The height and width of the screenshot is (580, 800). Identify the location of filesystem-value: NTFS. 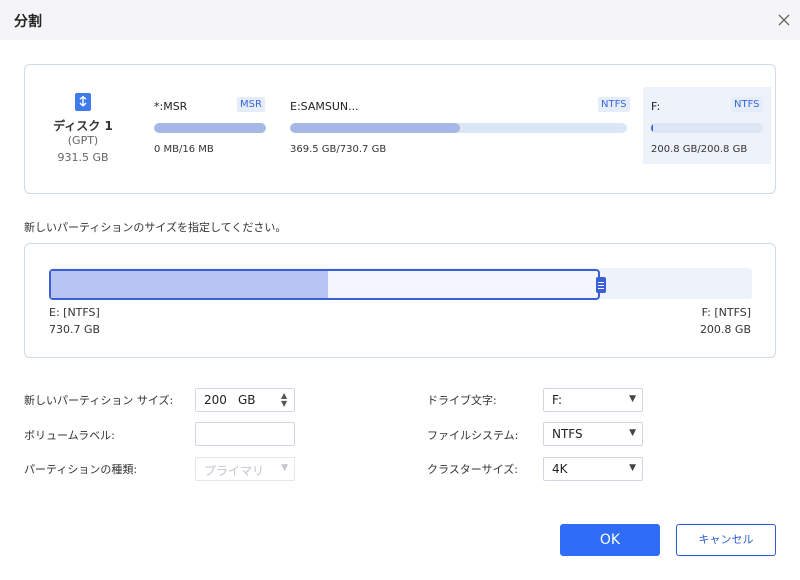
(567, 434).